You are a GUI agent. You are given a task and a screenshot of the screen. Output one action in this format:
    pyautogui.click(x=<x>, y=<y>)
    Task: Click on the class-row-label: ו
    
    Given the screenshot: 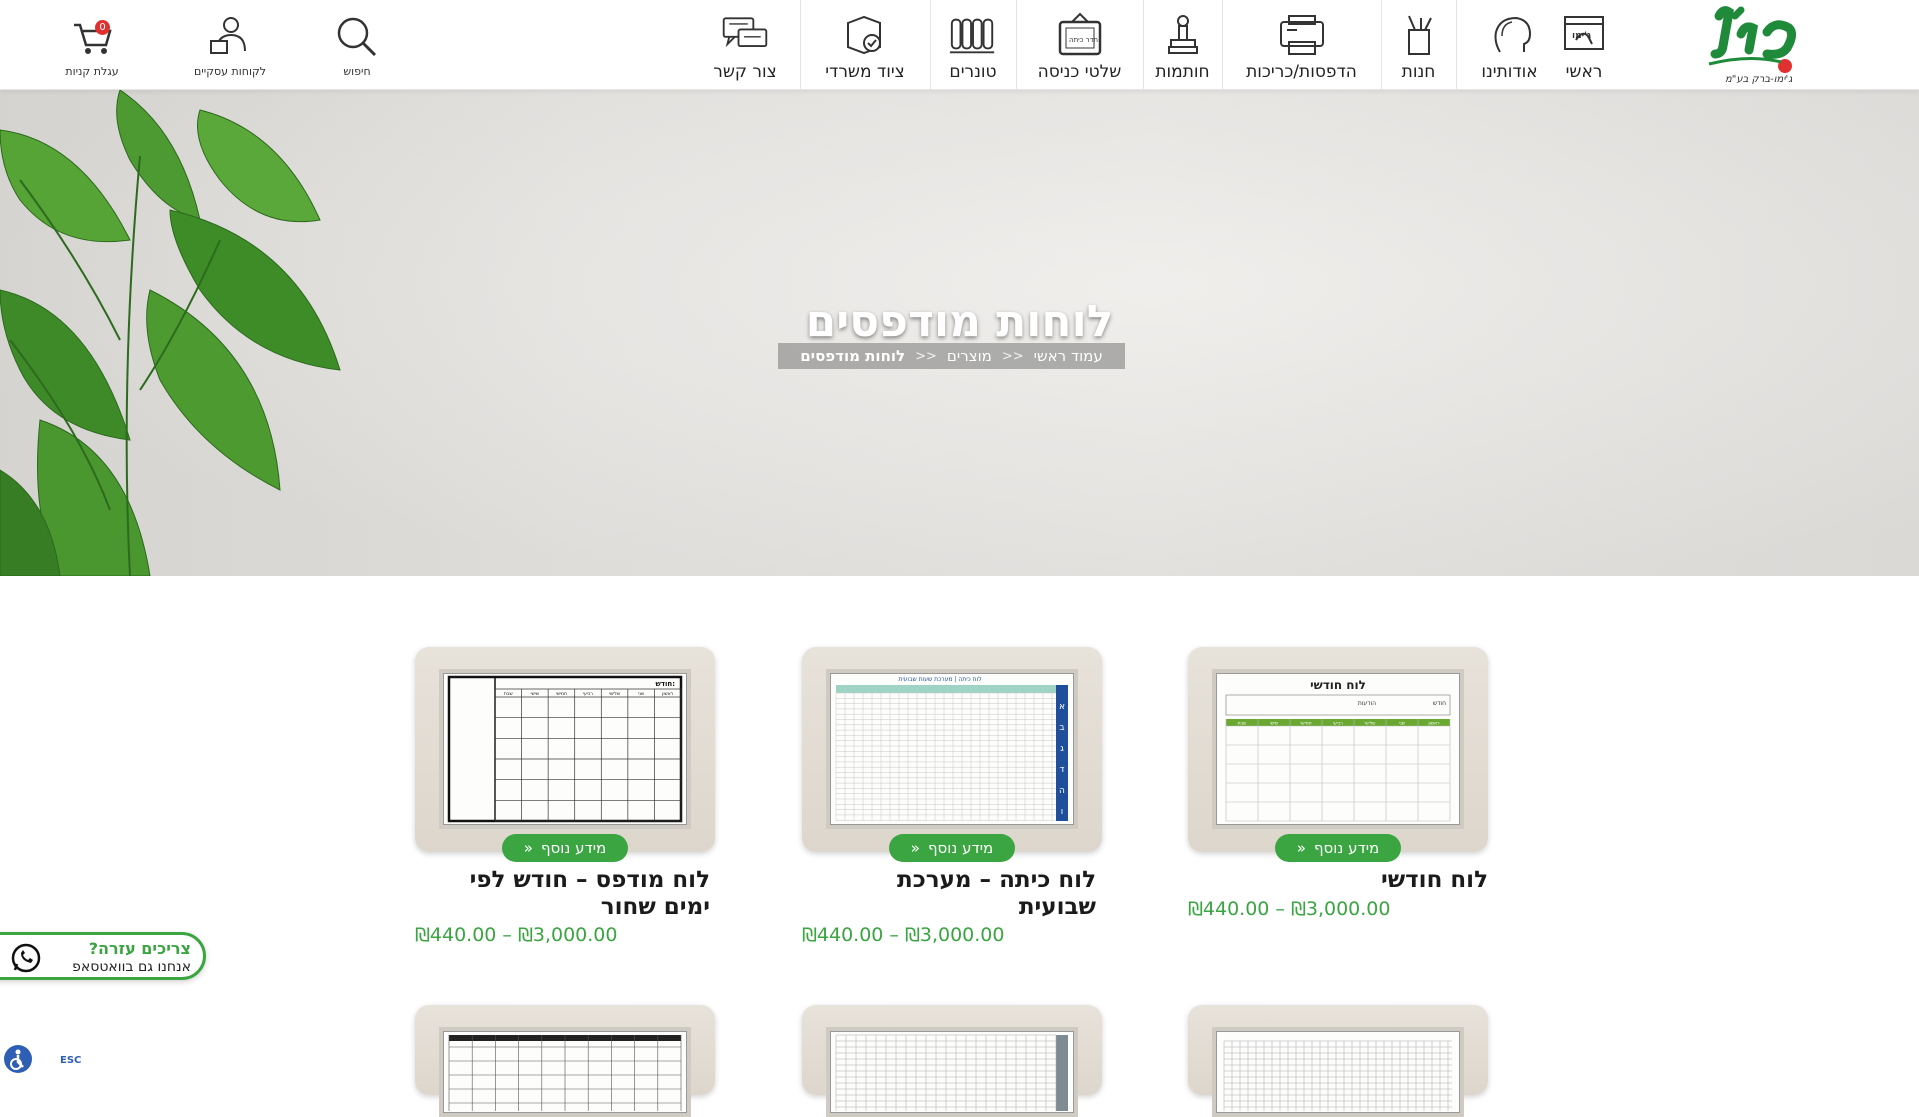 What is the action you would take?
    pyautogui.click(x=1062, y=812)
    